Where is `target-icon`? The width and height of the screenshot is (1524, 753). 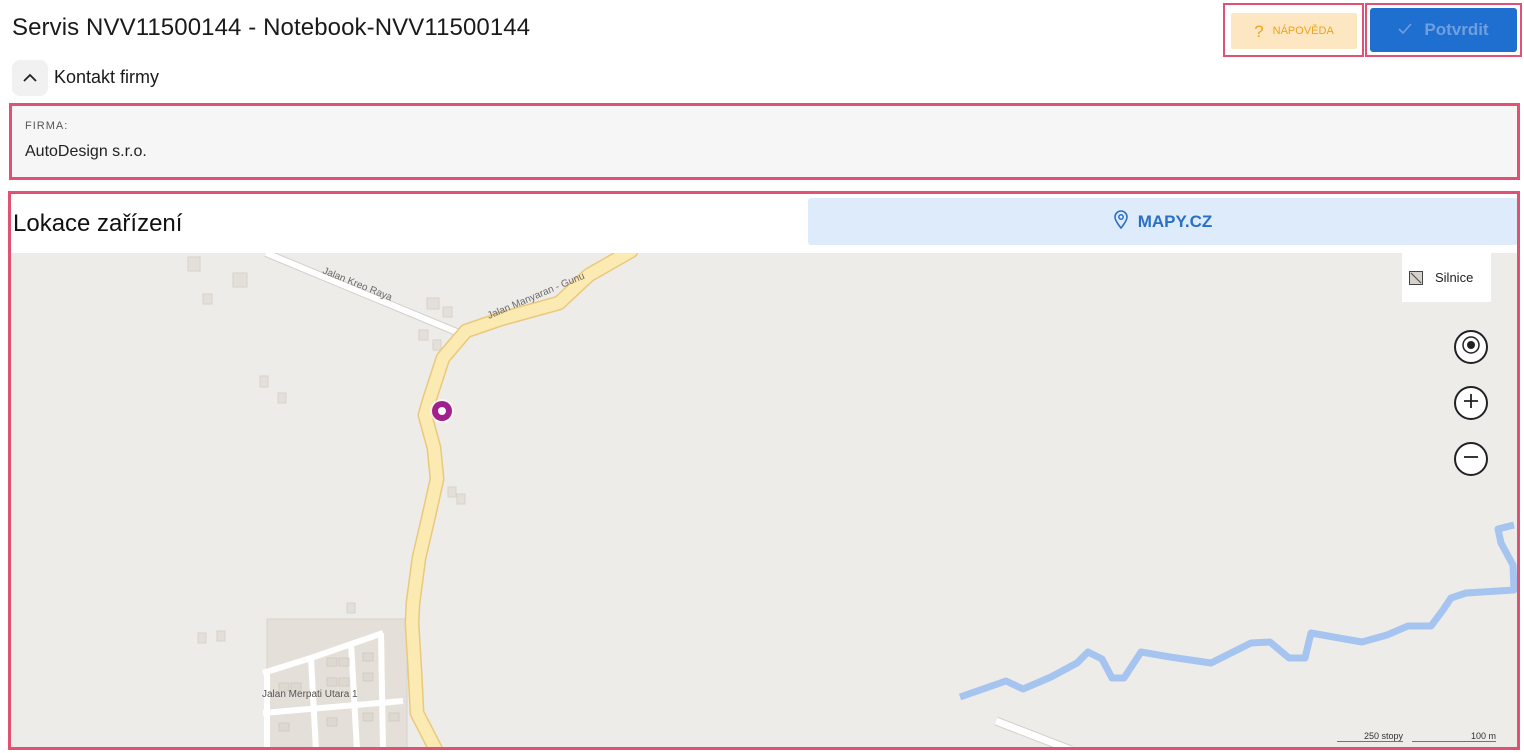
target-icon is located at coordinates (1471, 347).